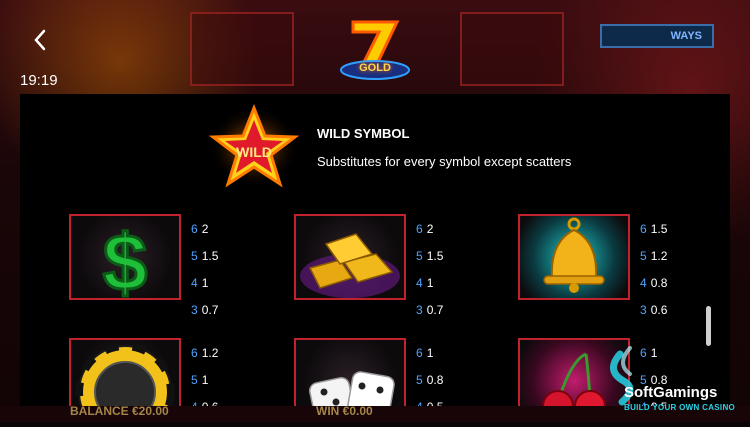 This screenshot has height=427, width=750. I want to click on brand-tagline: BUILD YOUR OWN CASINO, so click(680, 407).